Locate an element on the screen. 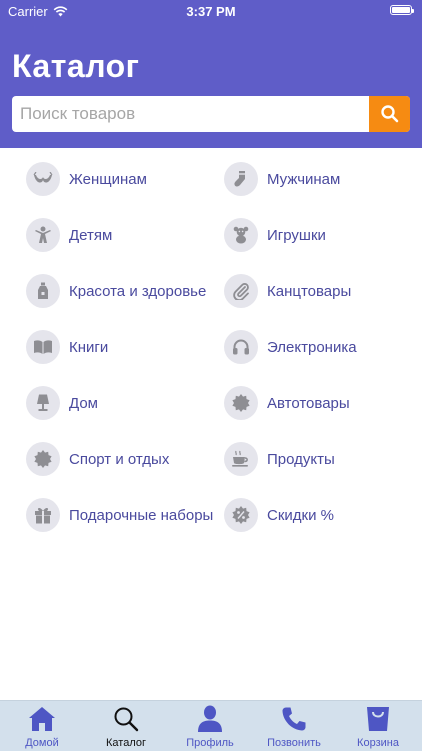  category-label: Детям is located at coordinates (91, 235).